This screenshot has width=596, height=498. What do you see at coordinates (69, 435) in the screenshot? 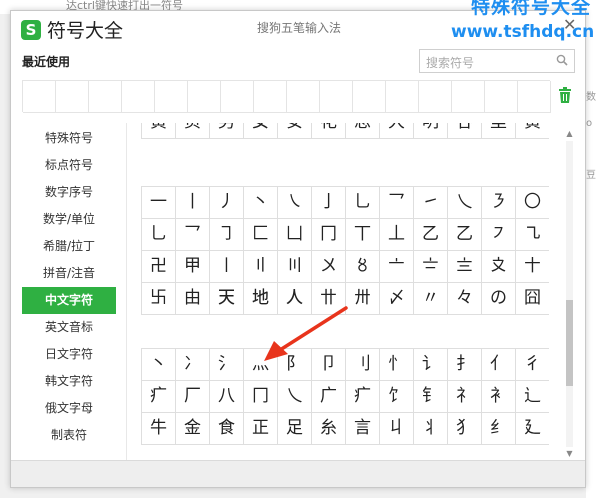
I see `sidebar-category-item: 制表符` at bounding box center [69, 435].